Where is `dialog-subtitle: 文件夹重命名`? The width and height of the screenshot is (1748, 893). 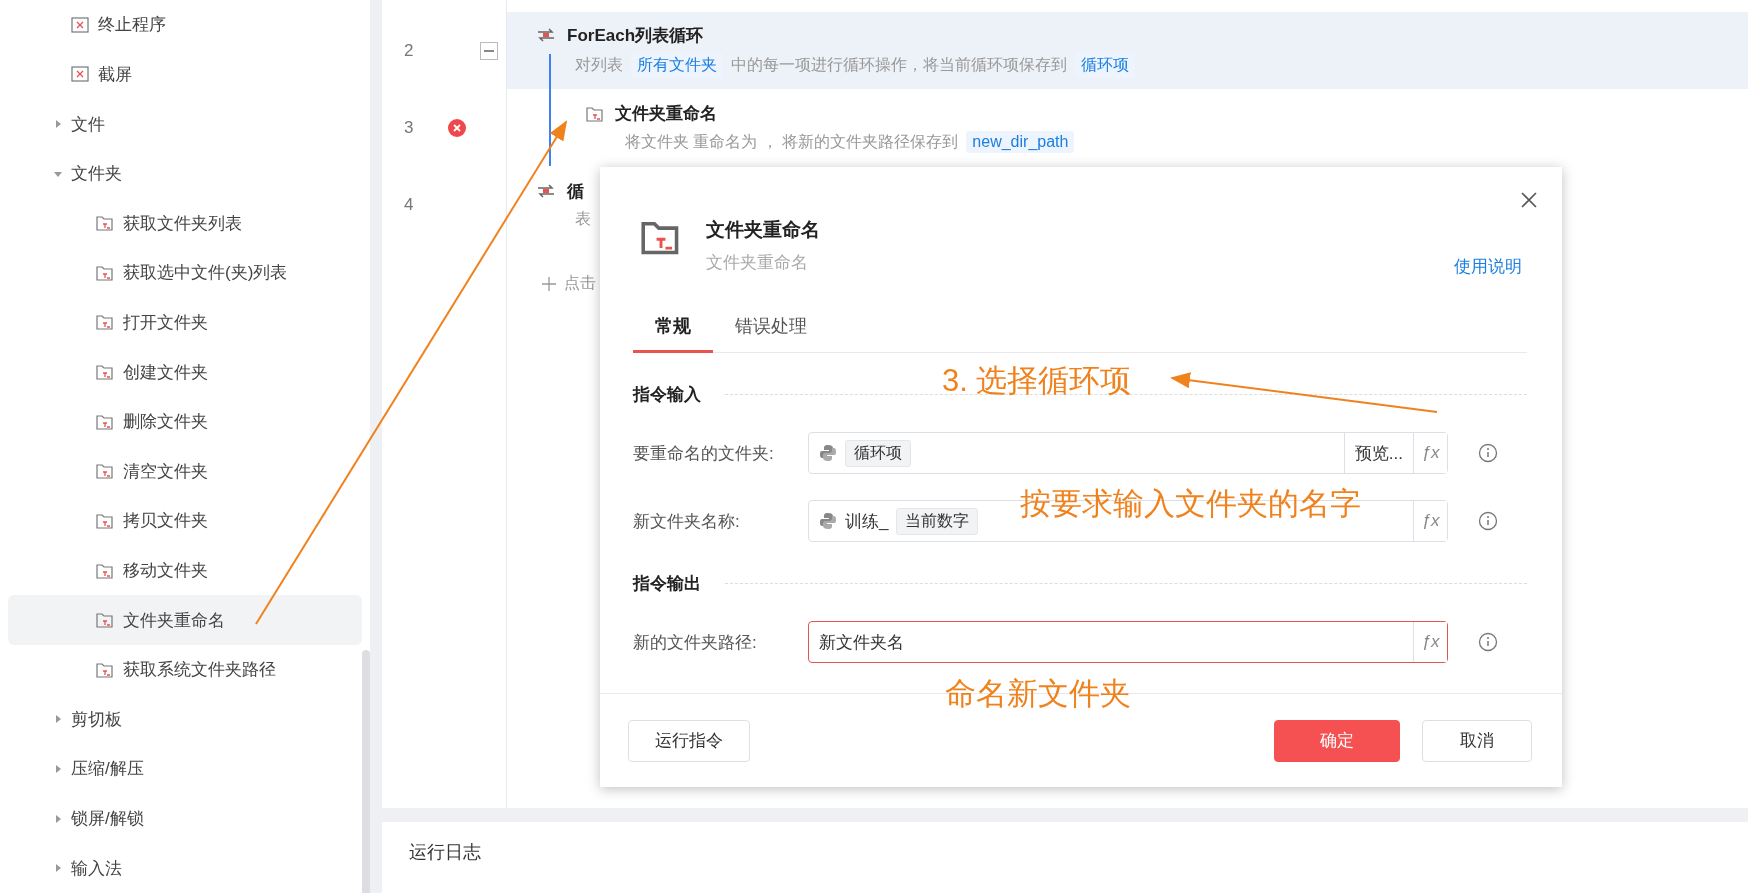
dialog-subtitle: 文件夹重命名 is located at coordinates (757, 263).